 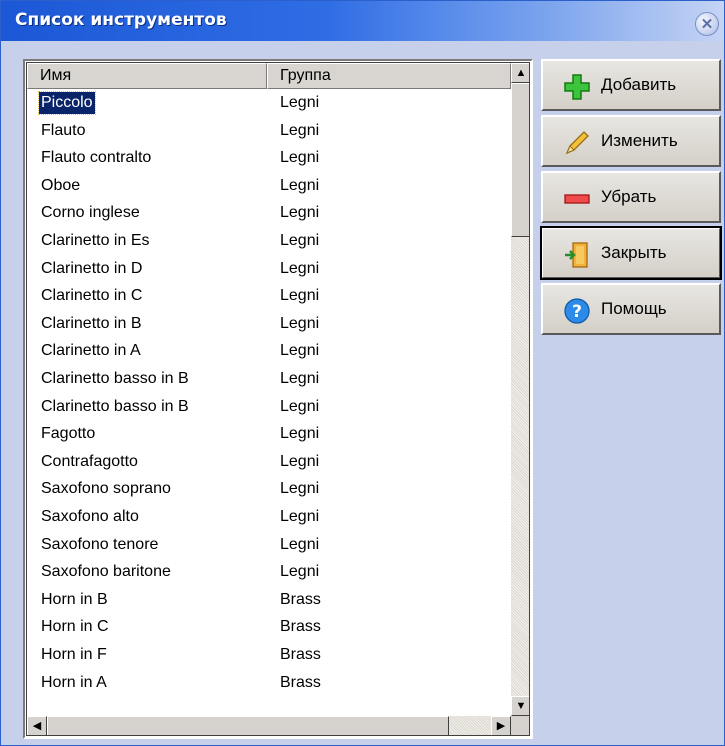 I want to click on list-item: Saxofono baritone Legni, so click(x=269, y=572).